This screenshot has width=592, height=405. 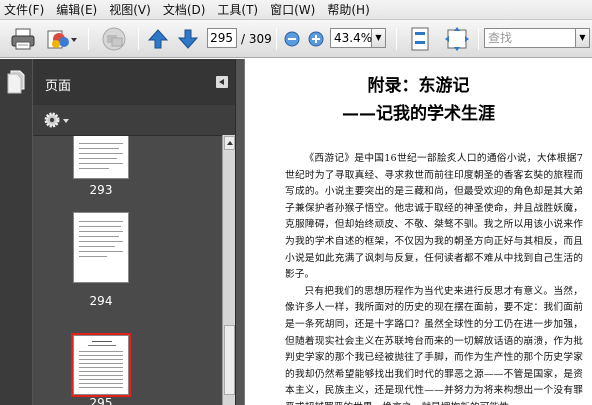 I want to click on scrollbar-thumb, so click(x=229, y=360).